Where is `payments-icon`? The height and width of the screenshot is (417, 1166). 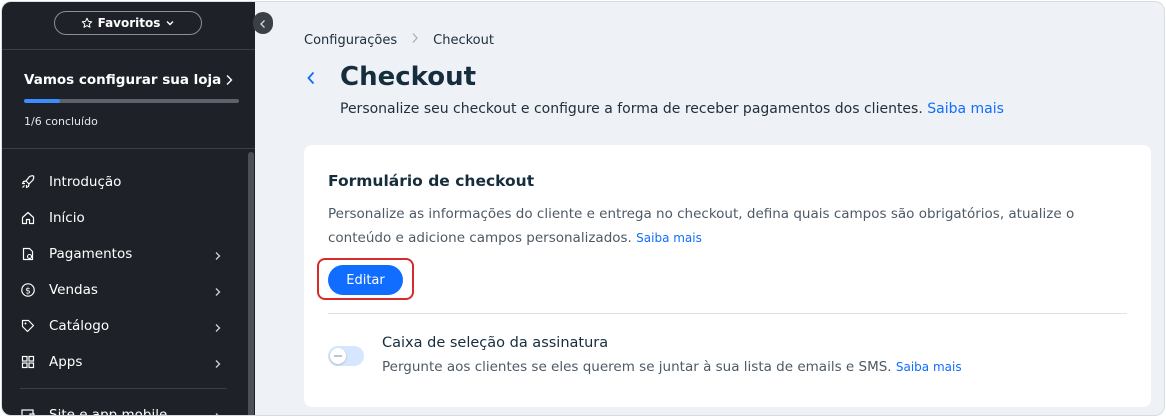
payments-icon is located at coordinates (28, 254).